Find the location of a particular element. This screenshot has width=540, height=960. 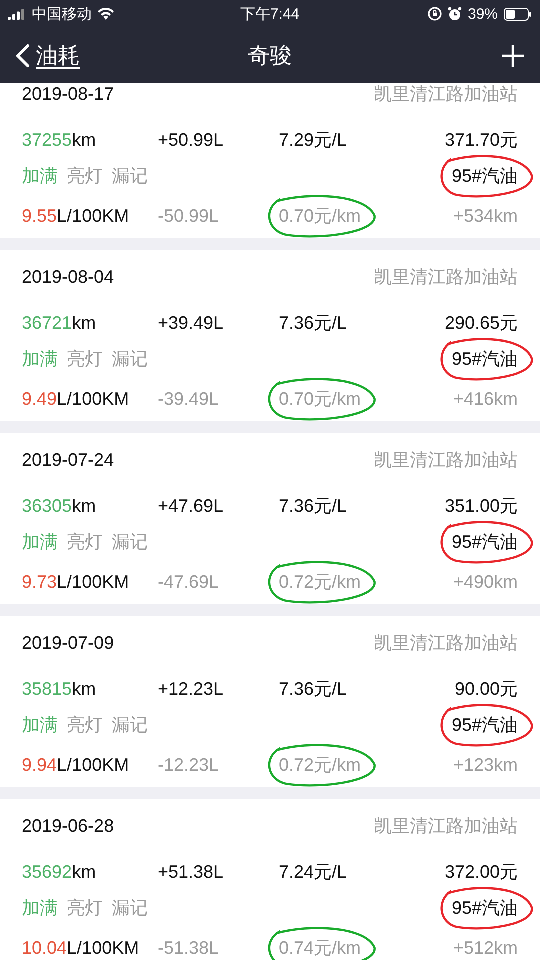

total-cost: 90.00元 is located at coordinates (486, 689).